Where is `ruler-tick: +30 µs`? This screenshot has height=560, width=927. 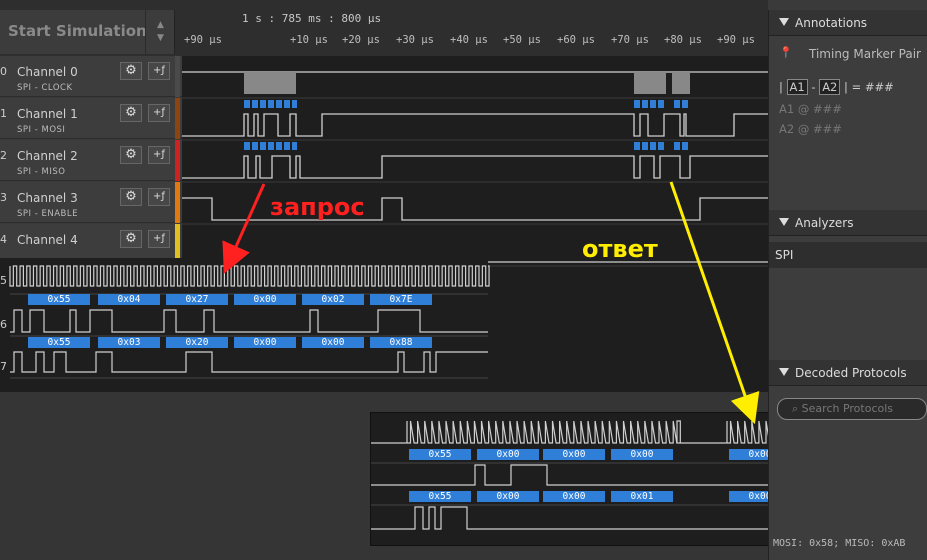
ruler-tick: +30 µs is located at coordinates (415, 40).